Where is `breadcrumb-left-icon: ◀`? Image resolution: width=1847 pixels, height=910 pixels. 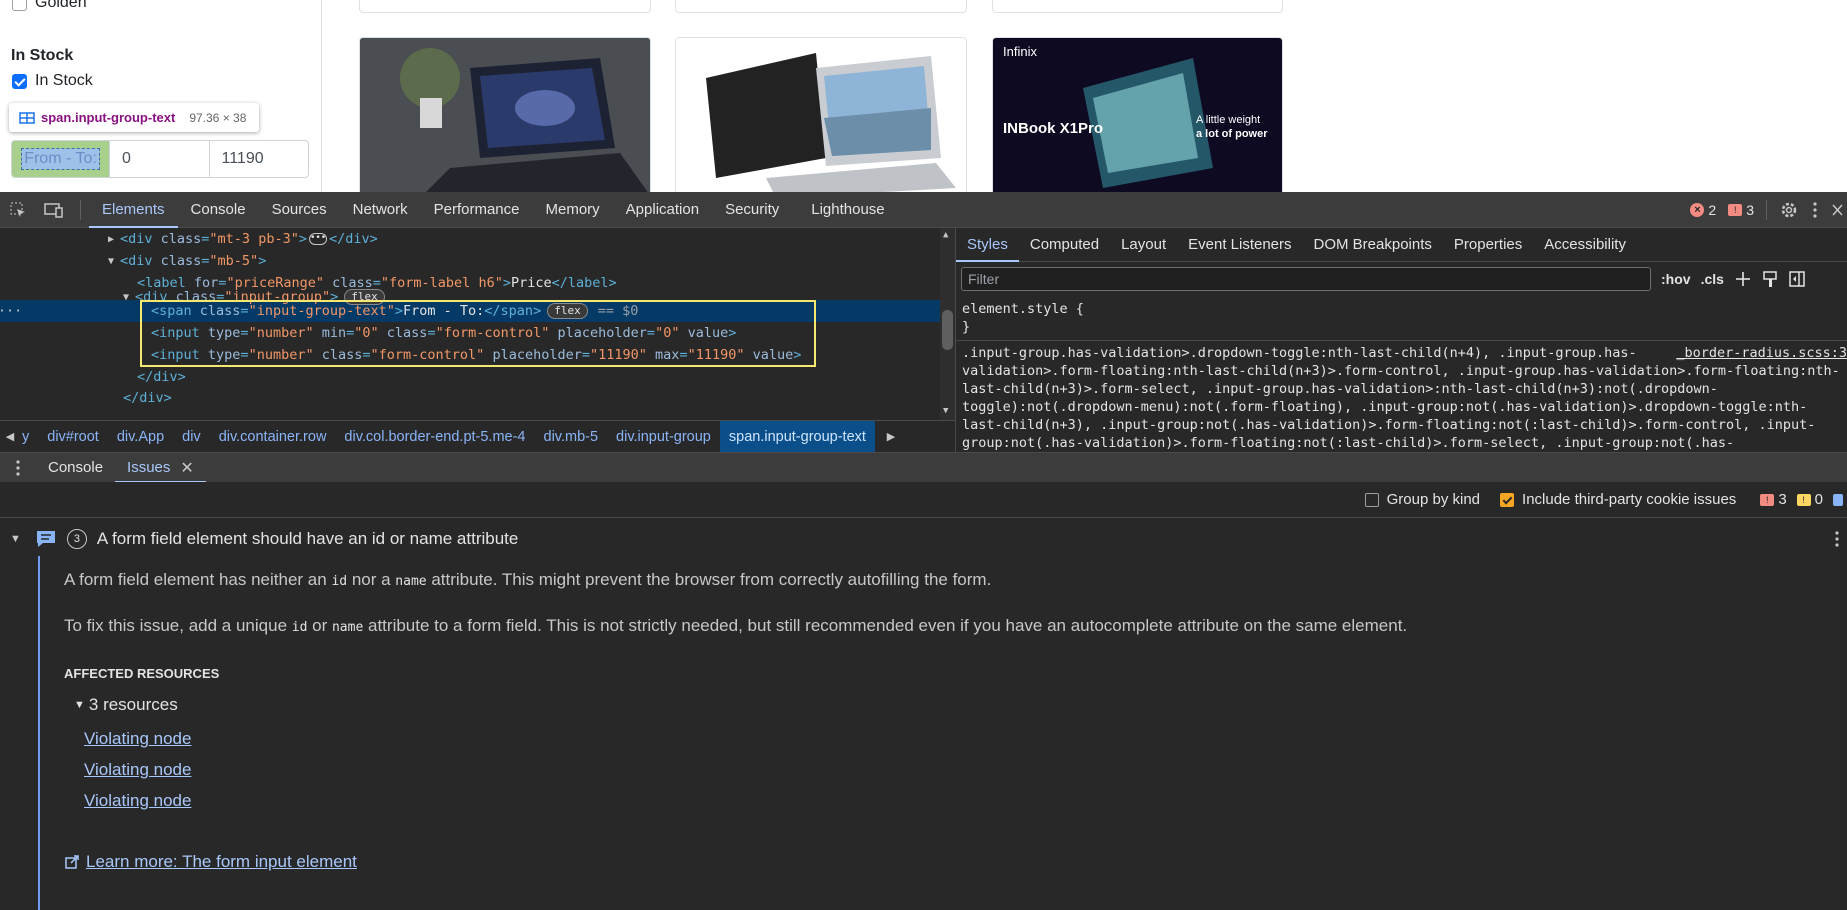
breadcrumb-left-icon: ◀ is located at coordinates (10, 436).